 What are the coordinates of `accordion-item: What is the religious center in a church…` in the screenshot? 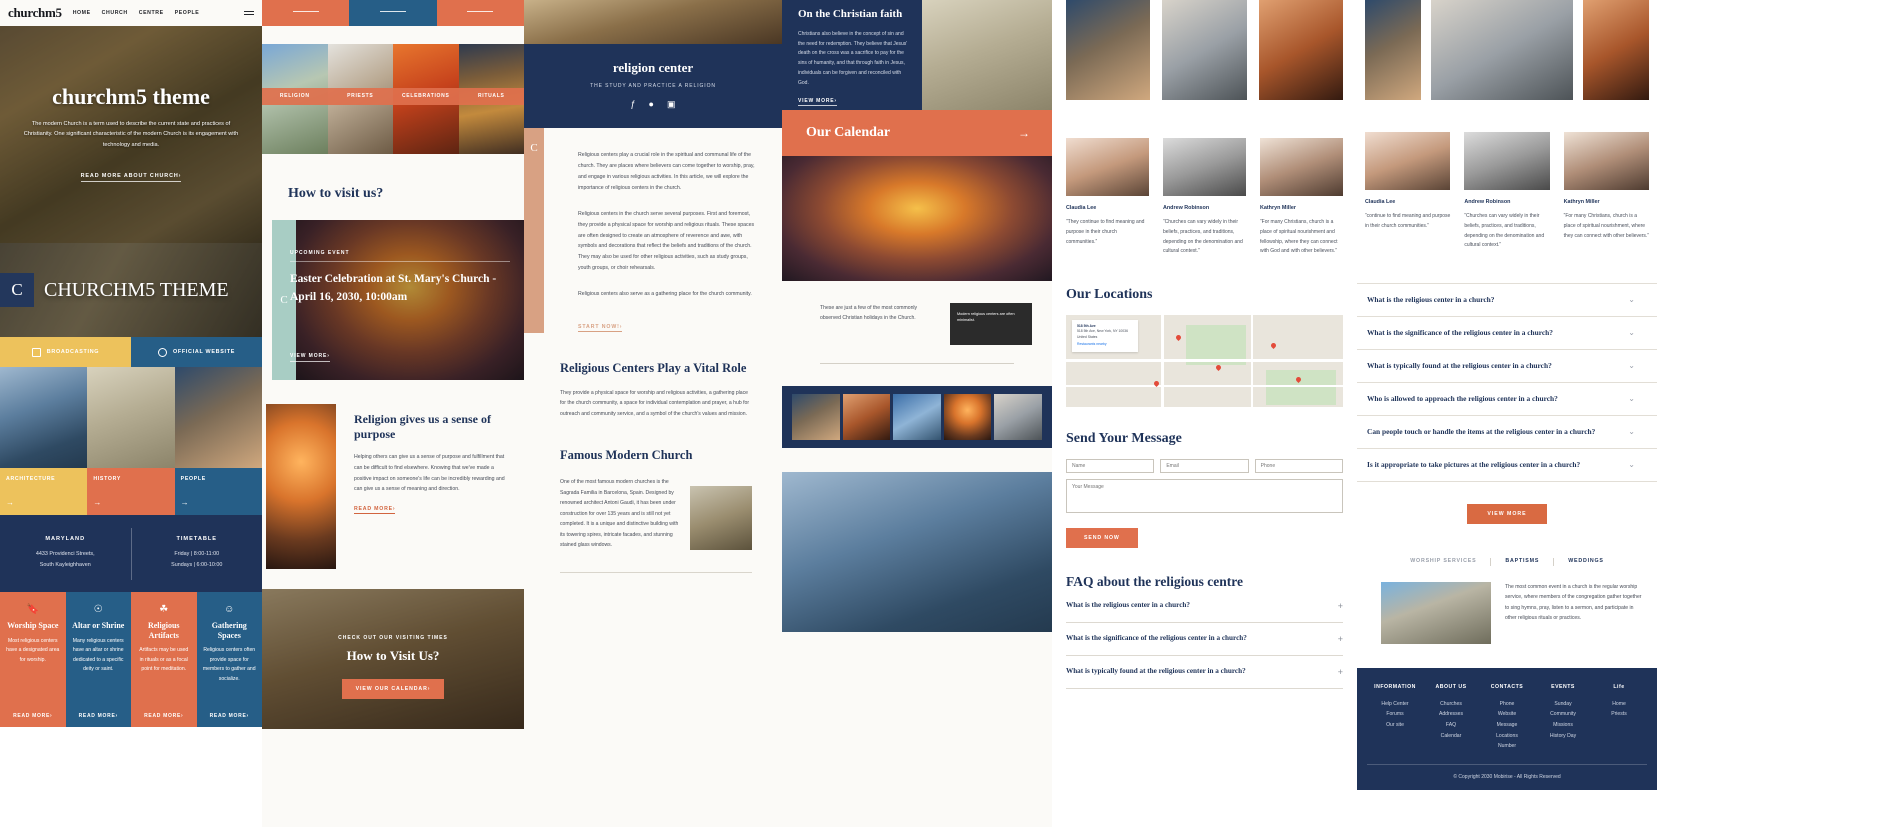 It's located at (1507, 300).